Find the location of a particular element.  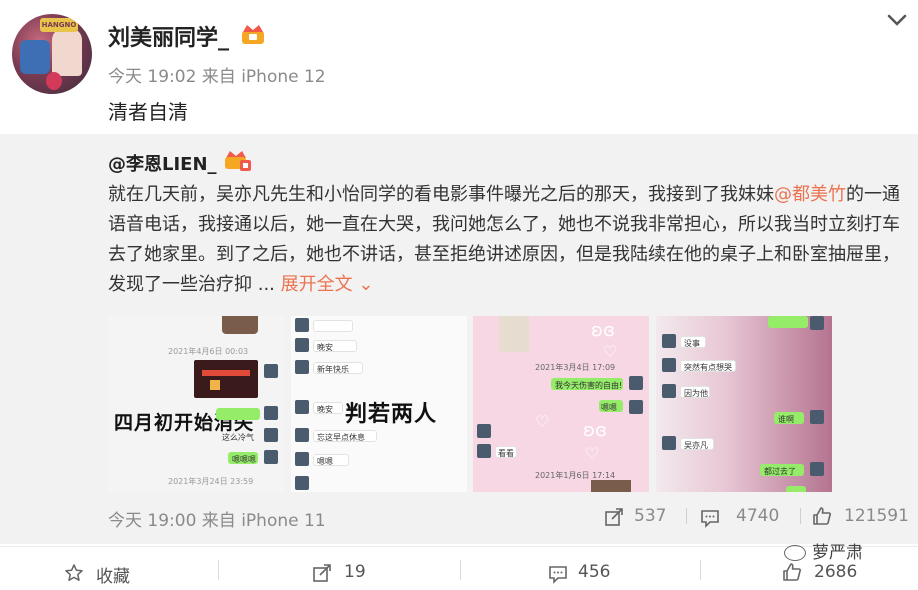

repost-author: @李恩LIEN_ is located at coordinates (162, 163).